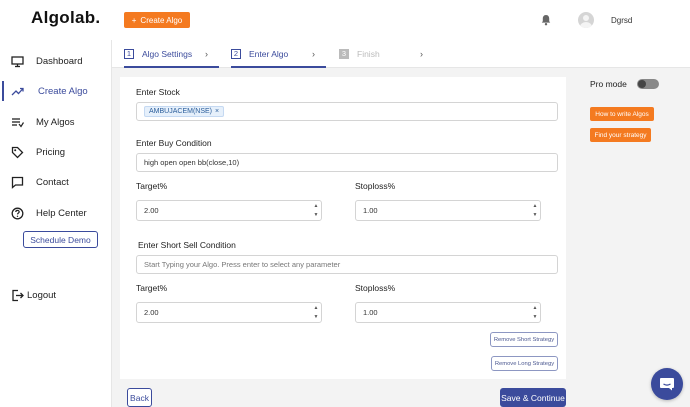  I want to click on sidebar-item-label: My Algos, so click(55, 122).